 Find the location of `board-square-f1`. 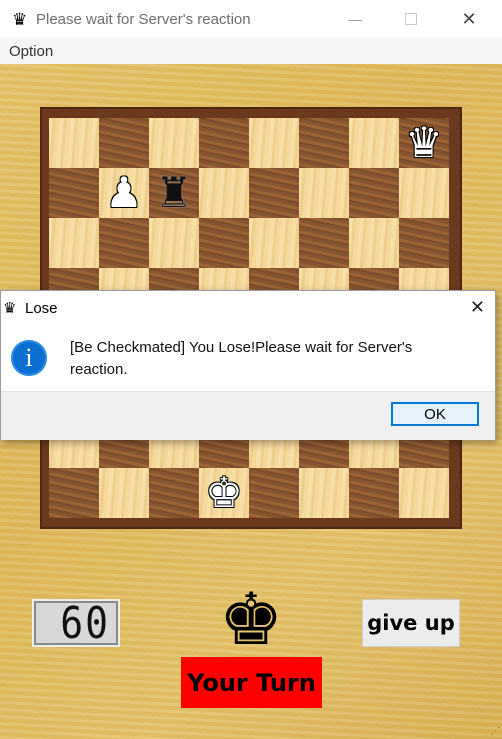

board-square-f1 is located at coordinates (324, 493).